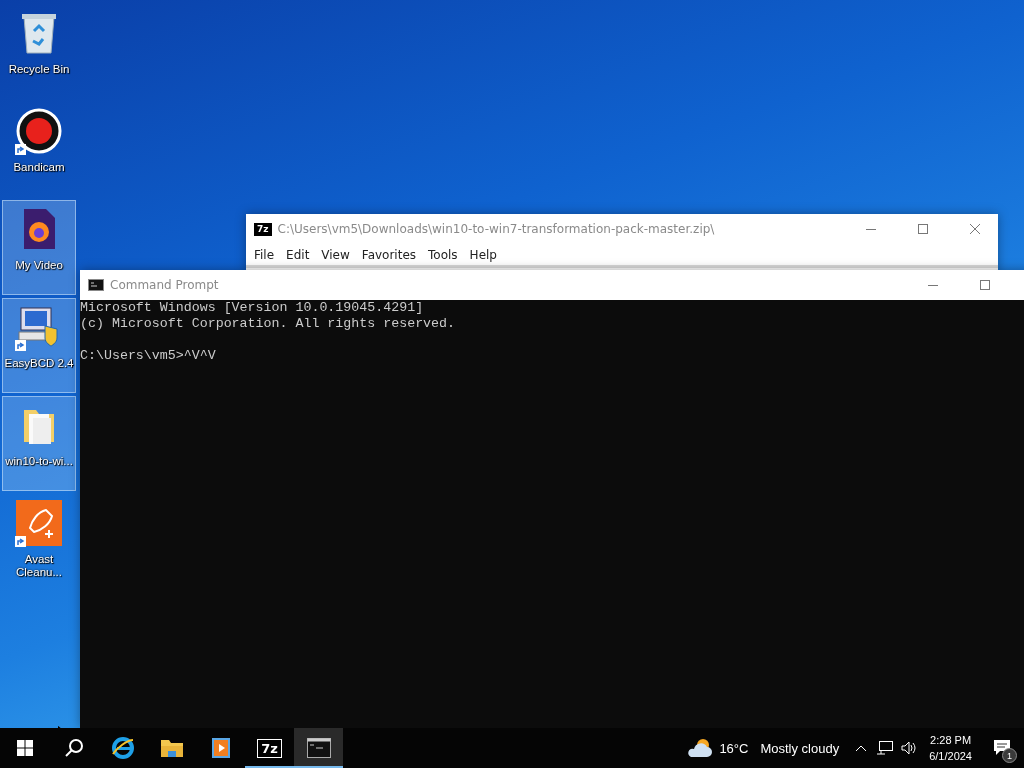 The image size is (1024, 768). I want to click on taskbar-app-button, so click(318, 748).